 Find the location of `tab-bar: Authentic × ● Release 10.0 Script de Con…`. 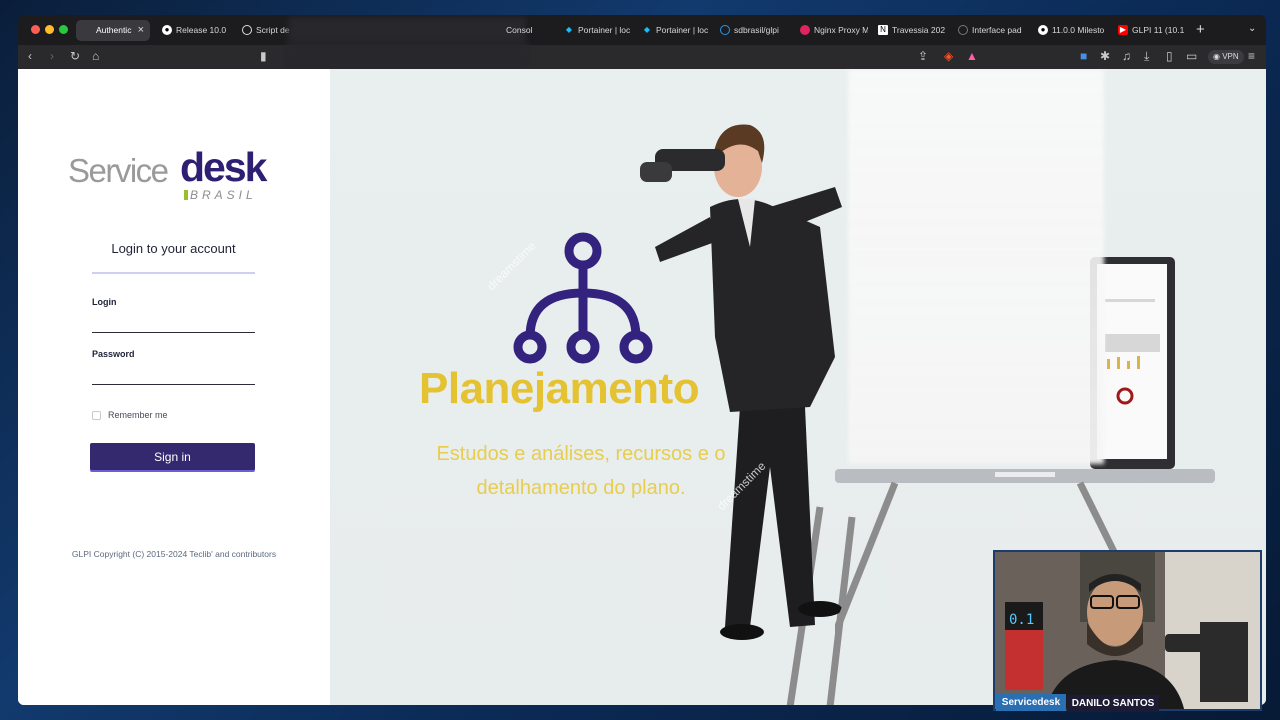

tab-bar: Authentic × ● Release 10.0 Script de Con… is located at coordinates (642, 30).